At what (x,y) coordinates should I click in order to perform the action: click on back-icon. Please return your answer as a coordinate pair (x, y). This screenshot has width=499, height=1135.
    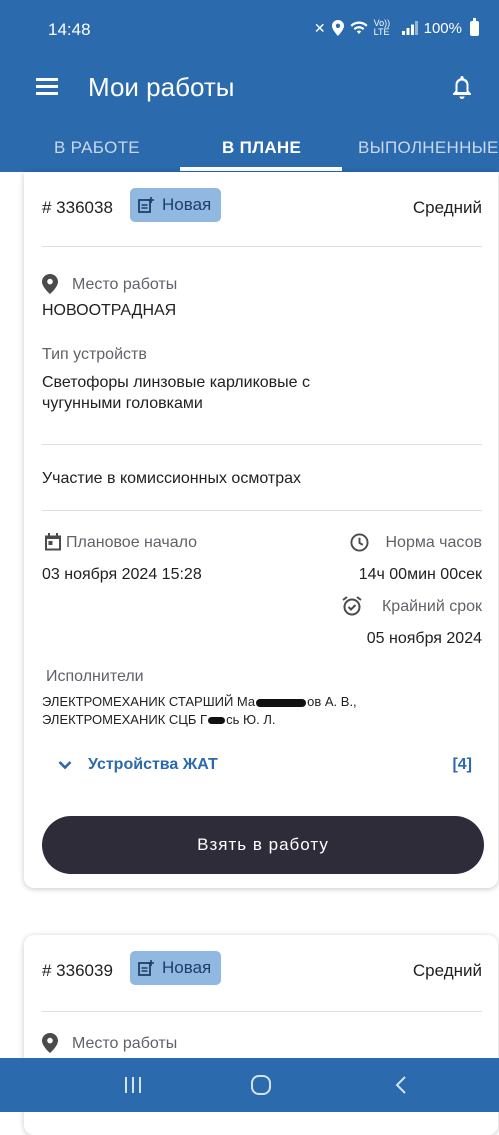
    Looking at the image, I should click on (400, 1085).